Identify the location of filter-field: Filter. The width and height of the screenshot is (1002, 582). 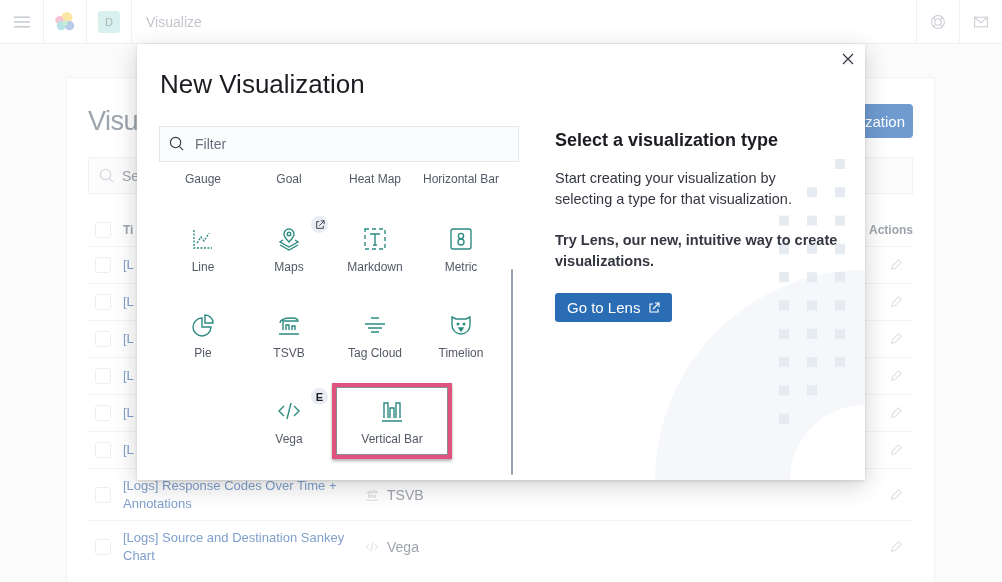
(339, 144).